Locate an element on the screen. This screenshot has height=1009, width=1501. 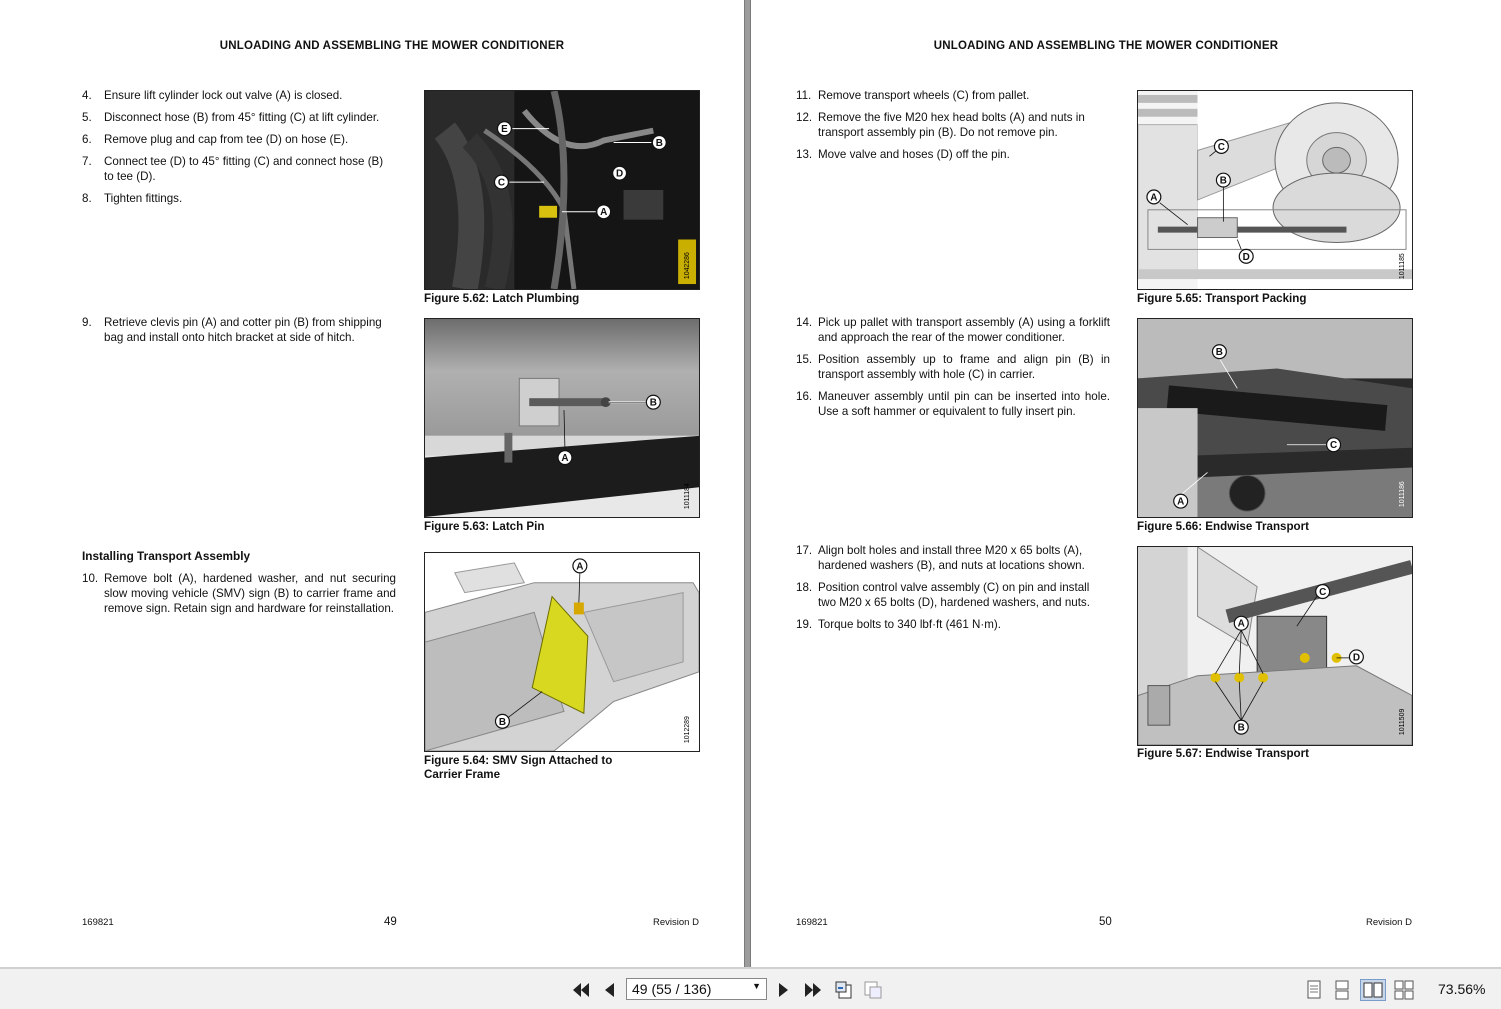
step-number: 9. is located at coordinates (87, 322).